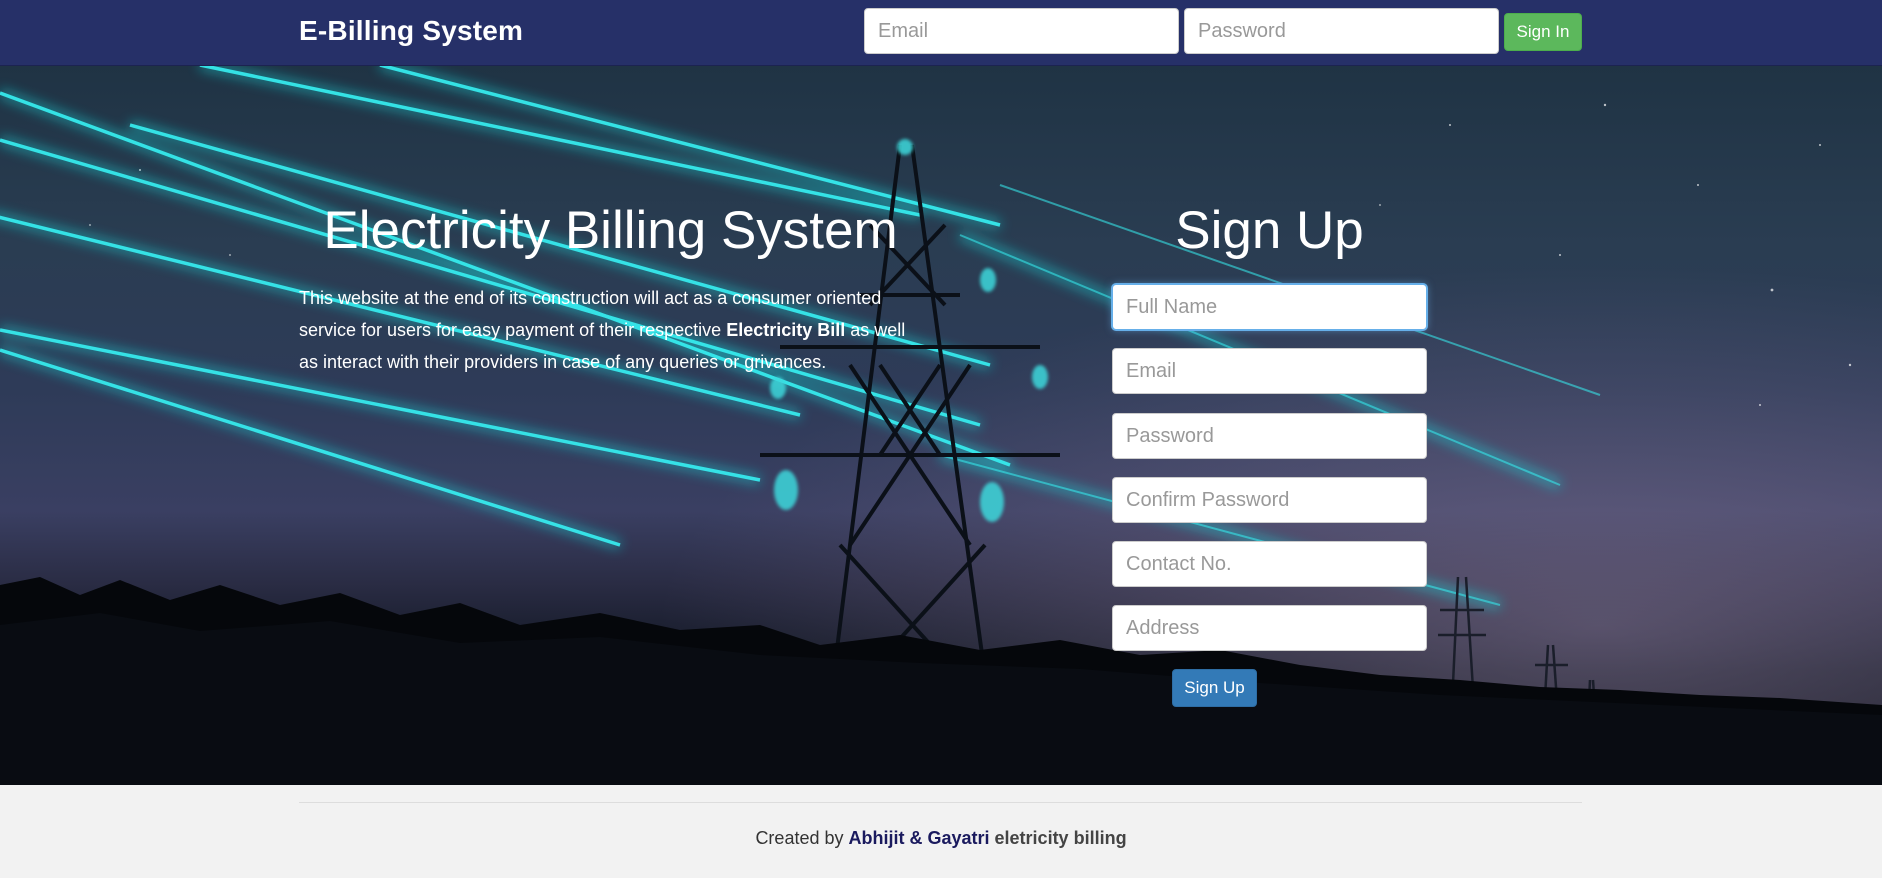 The width and height of the screenshot is (1882, 878). What do you see at coordinates (1269, 230) in the screenshot?
I see `signup-title: Sign Up` at bounding box center [1269, 230].